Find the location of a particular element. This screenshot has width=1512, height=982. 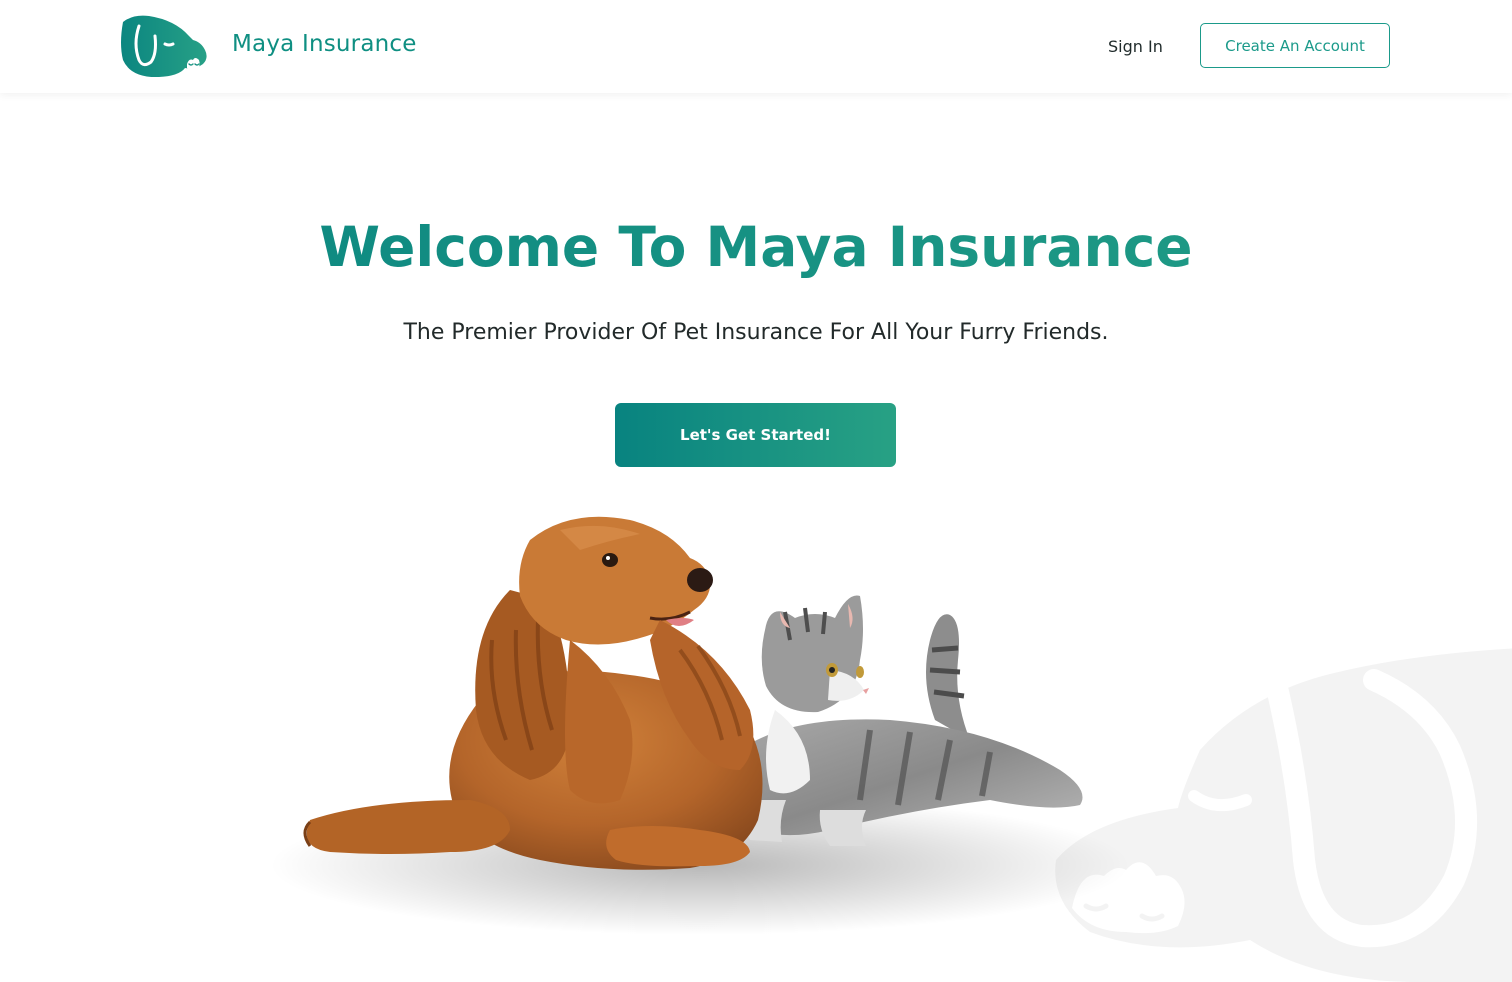

brand-name: Maya Insurance is located at coordinates (324, 44).